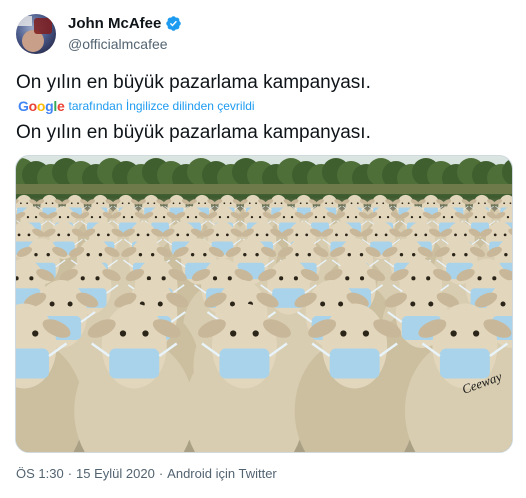  Describe the element at coordinates (193, 82) in the screenshot. I see `tweet-text: On yılın en büyük pazarlama kampanyası.` at that location.